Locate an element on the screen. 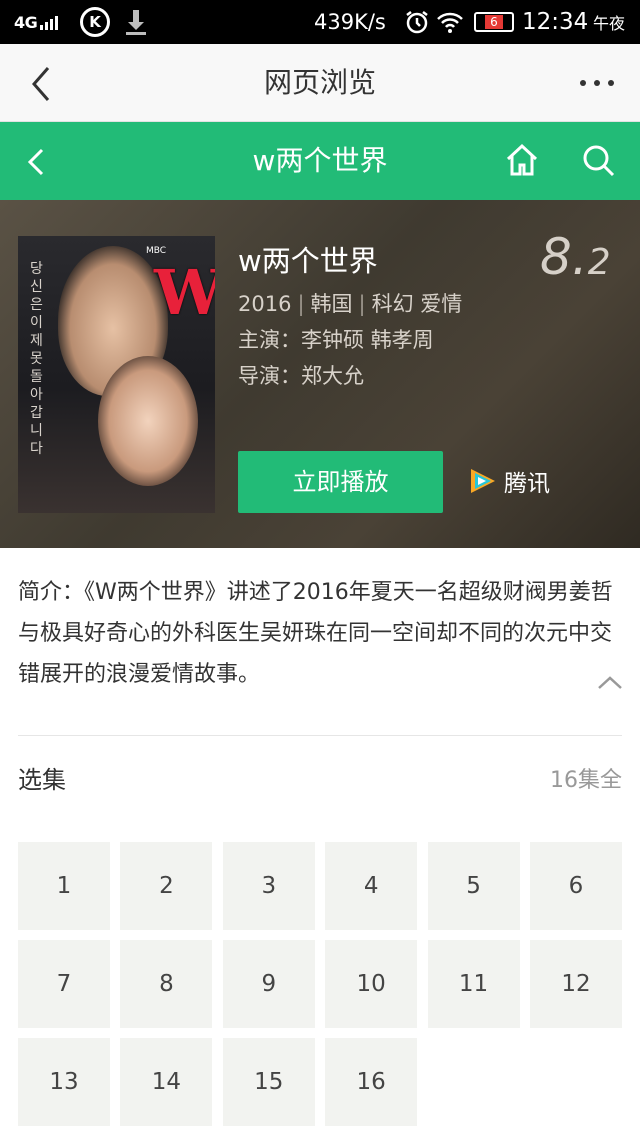 Image resolution: width=640 pixels, height=1137 pixels. movie-meta: 2016 | 韩国 | 科幻 爱情 is located at coordinates (350, 304).